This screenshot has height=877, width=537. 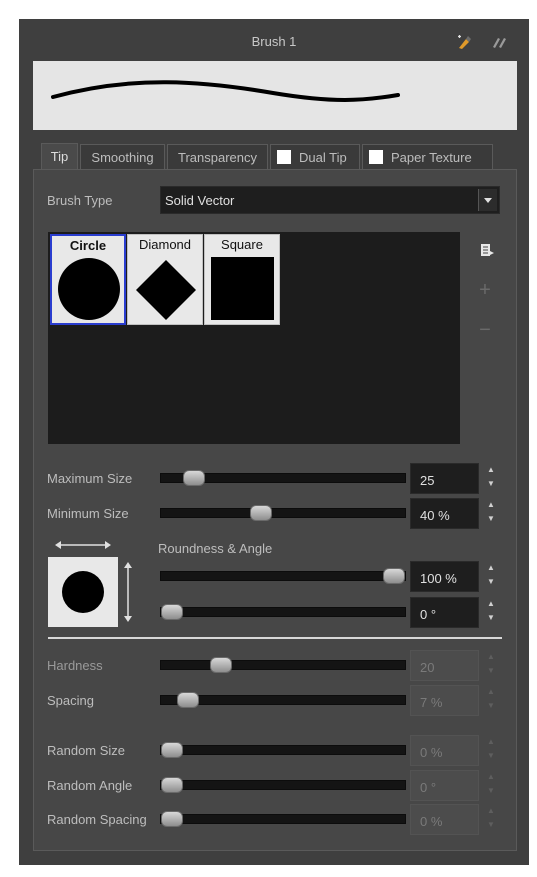 What do you see at coordinates (275, 638) in the screenshot?
I see `section-divider` at bounding box center [275, 638].